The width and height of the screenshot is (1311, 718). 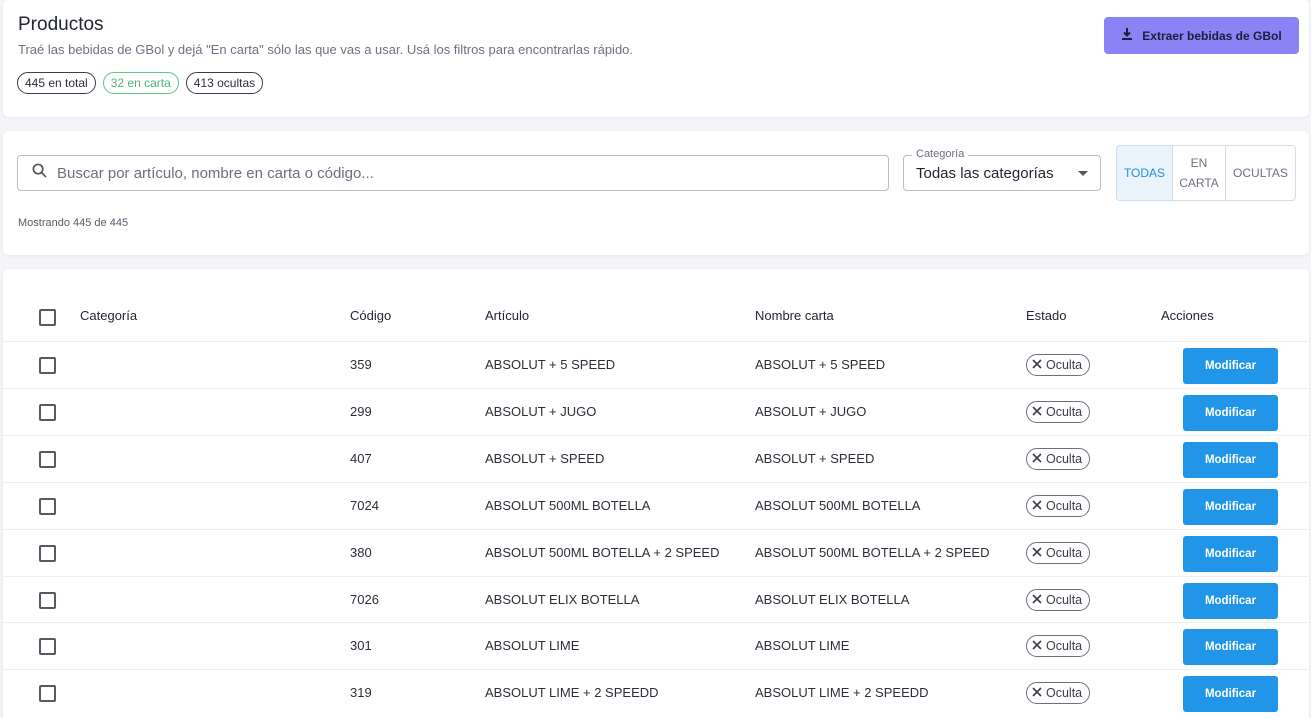 I want to click on row-menu-name: ABSOLUT + JUGO, so click(x=811, y=411).